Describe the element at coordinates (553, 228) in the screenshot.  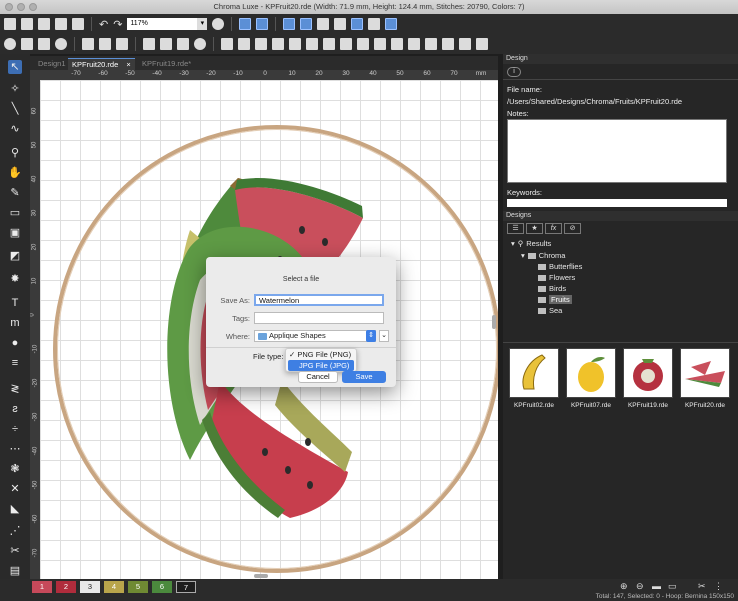
I see `function-icon: fx` at that location.